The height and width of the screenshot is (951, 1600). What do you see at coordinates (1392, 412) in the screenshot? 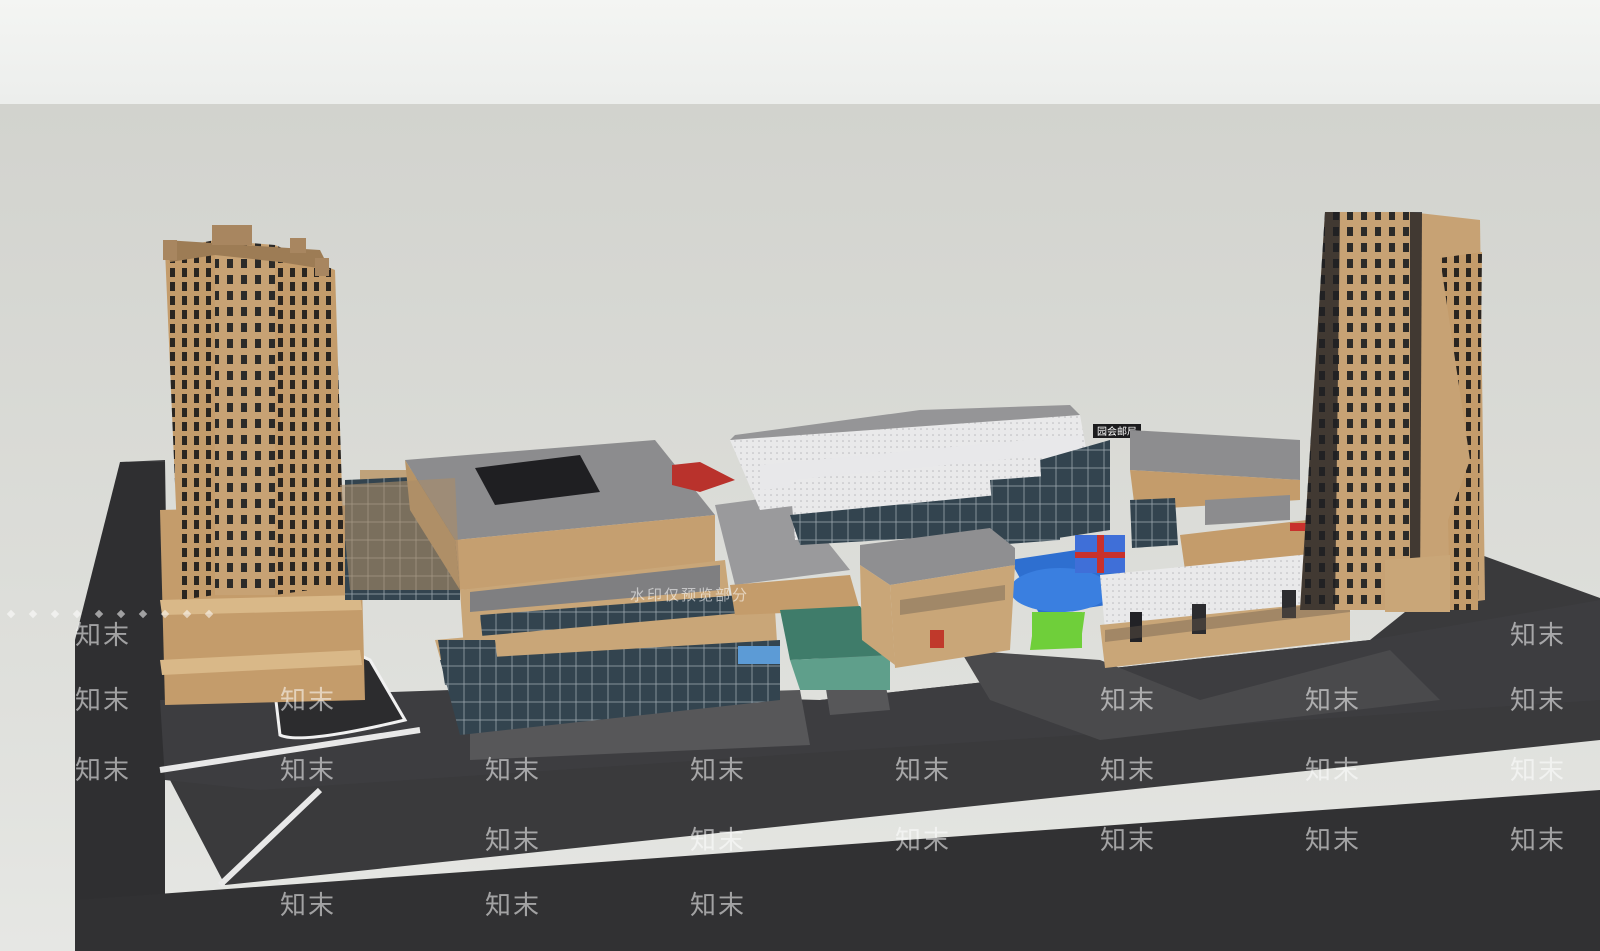
I see `right-office-tower` at bounding box center [1392, 412].